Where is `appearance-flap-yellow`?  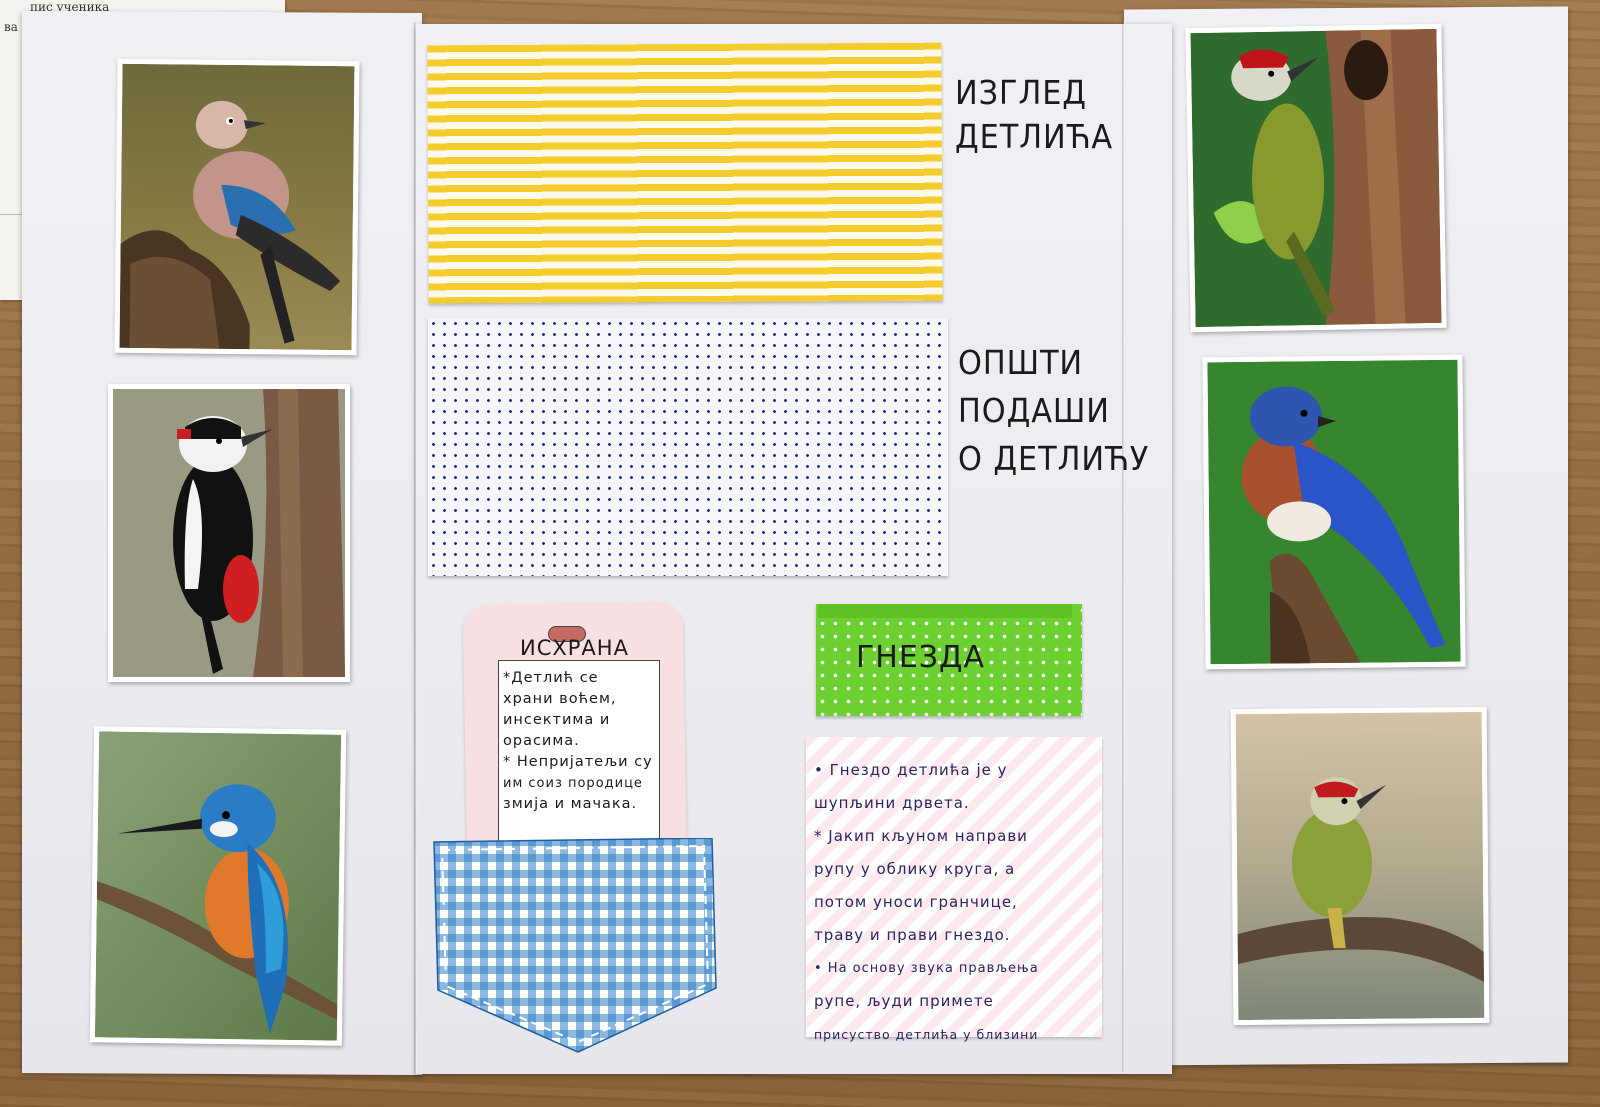 appearance-flap-yellow is located at coordinates (685, 173).